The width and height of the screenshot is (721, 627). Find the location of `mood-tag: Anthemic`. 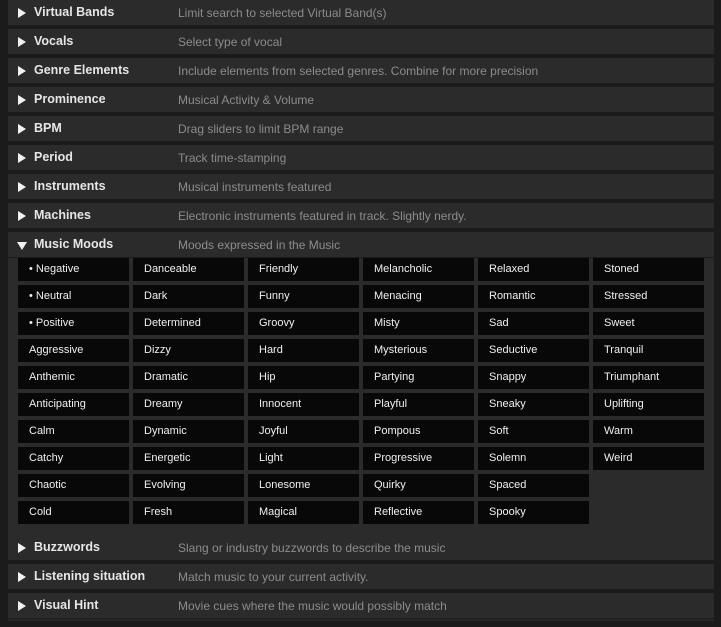

mood-tag: Anthemic is located at coordinates (73, 377).